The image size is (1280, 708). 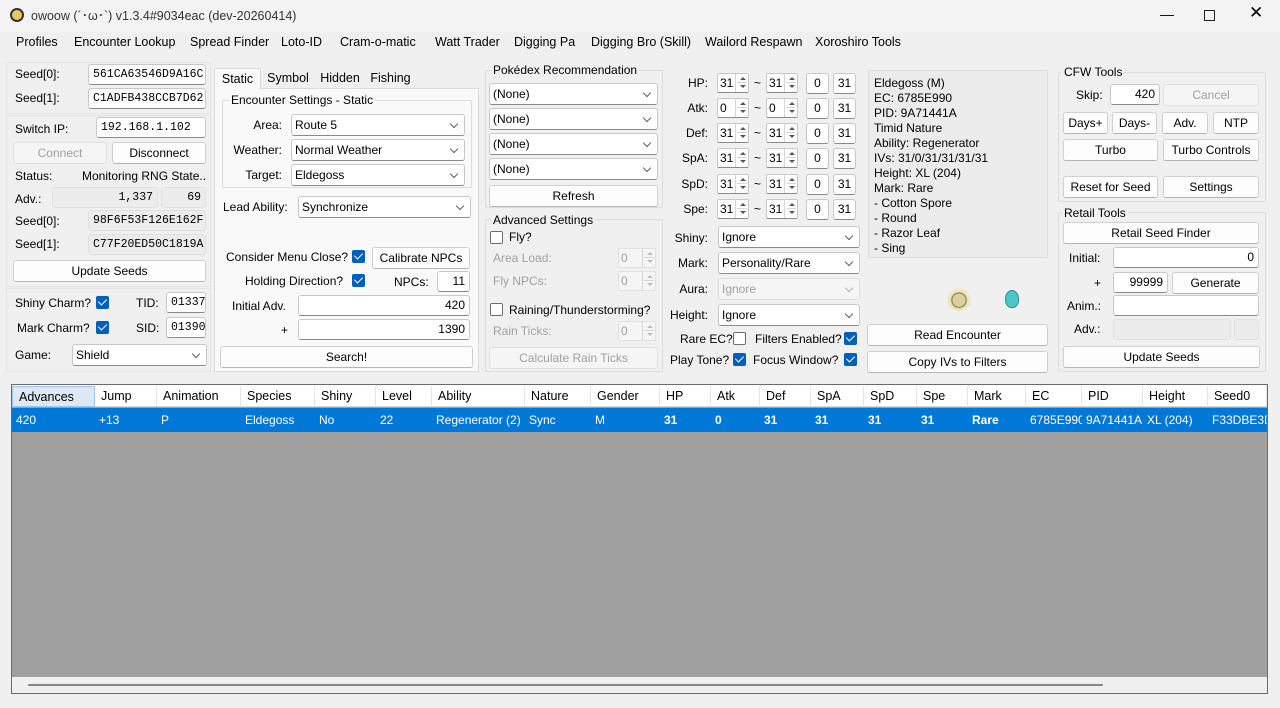 What do you see at coordinates (733, 83) in the screenshot?
I see `iv-hp-min-spinner: 31` at bounding box center [733, 83].